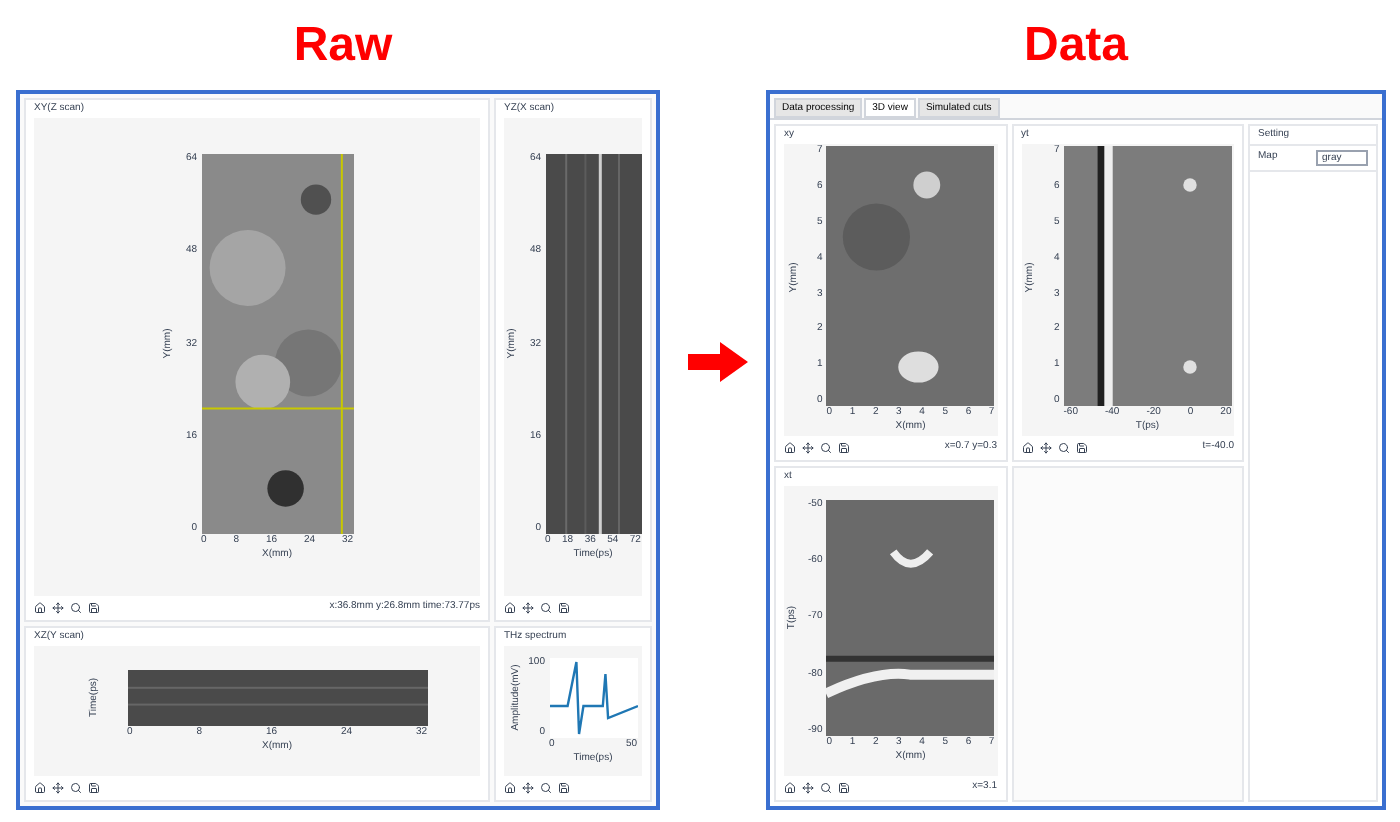 The height and width of the screenshot is (822, 1400). Describe the element at coordinates (343, 45) in the screenshot. I see `heading: Raw` at that location.